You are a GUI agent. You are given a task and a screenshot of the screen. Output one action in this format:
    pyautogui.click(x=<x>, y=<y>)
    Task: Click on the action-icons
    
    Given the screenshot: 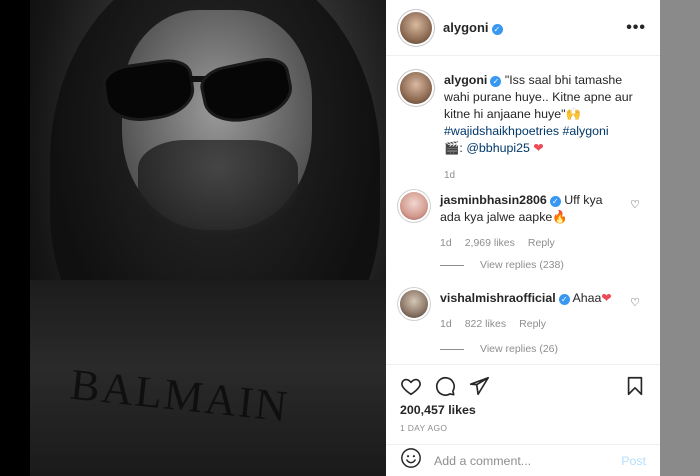 What is the action you would take?
    pyautogui.click(x=523, y=382)
    